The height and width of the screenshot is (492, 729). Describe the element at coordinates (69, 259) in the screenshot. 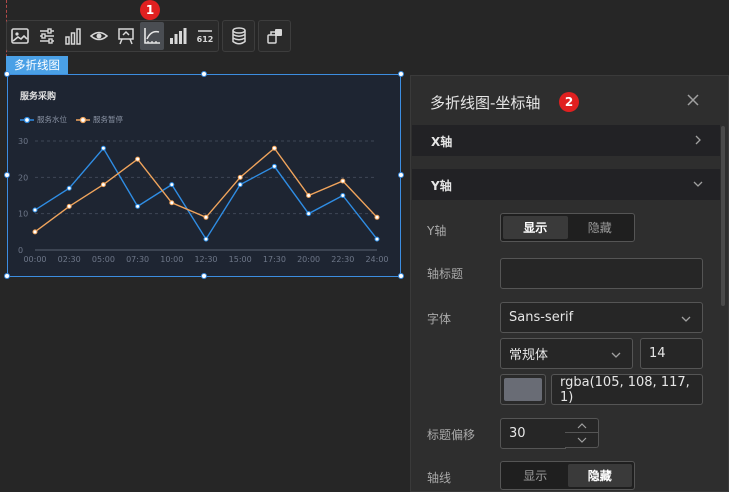

I see `x-tick-label: 02:30` at that location.